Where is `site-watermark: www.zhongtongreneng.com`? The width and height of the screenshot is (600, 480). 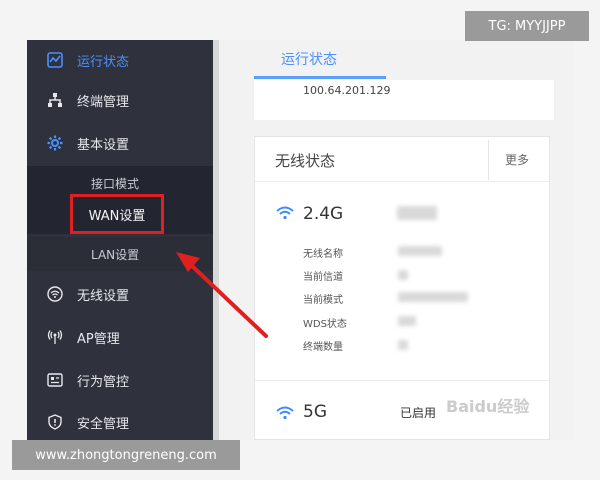 site-watermark: www.zhongtongreneng.com is located at coordinates (126, 455).